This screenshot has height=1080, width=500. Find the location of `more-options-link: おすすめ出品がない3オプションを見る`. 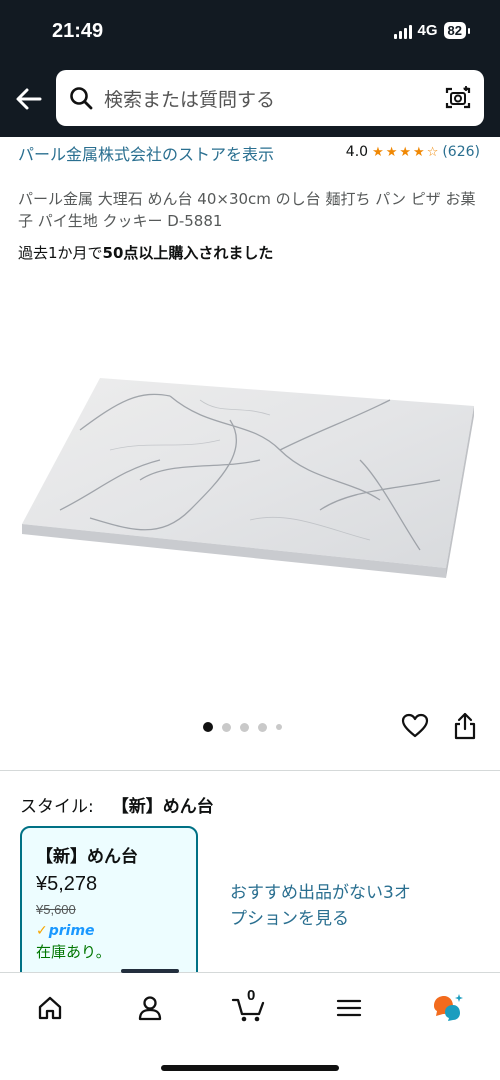

more-options-link: おすすめ出品がない3オプションを見る is located at coordinates (322, 906).